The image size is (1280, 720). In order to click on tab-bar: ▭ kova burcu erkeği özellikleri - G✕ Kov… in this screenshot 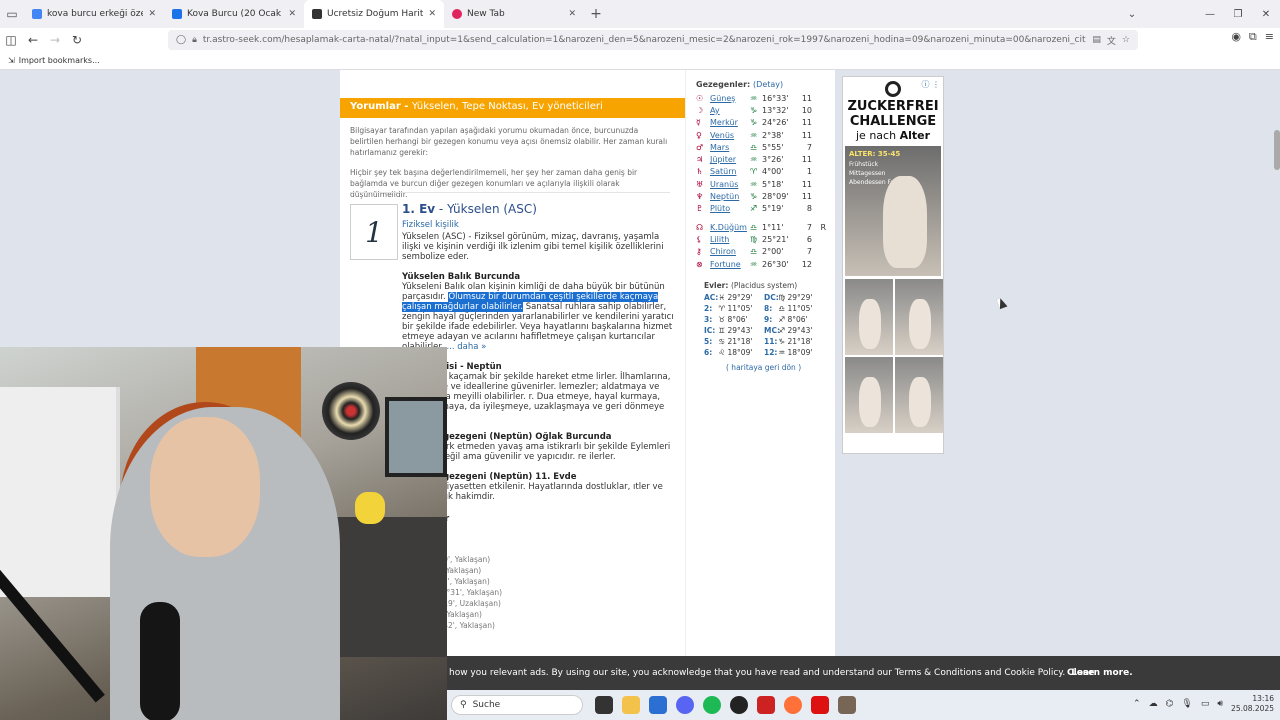, I will do `click(640, 14)`.